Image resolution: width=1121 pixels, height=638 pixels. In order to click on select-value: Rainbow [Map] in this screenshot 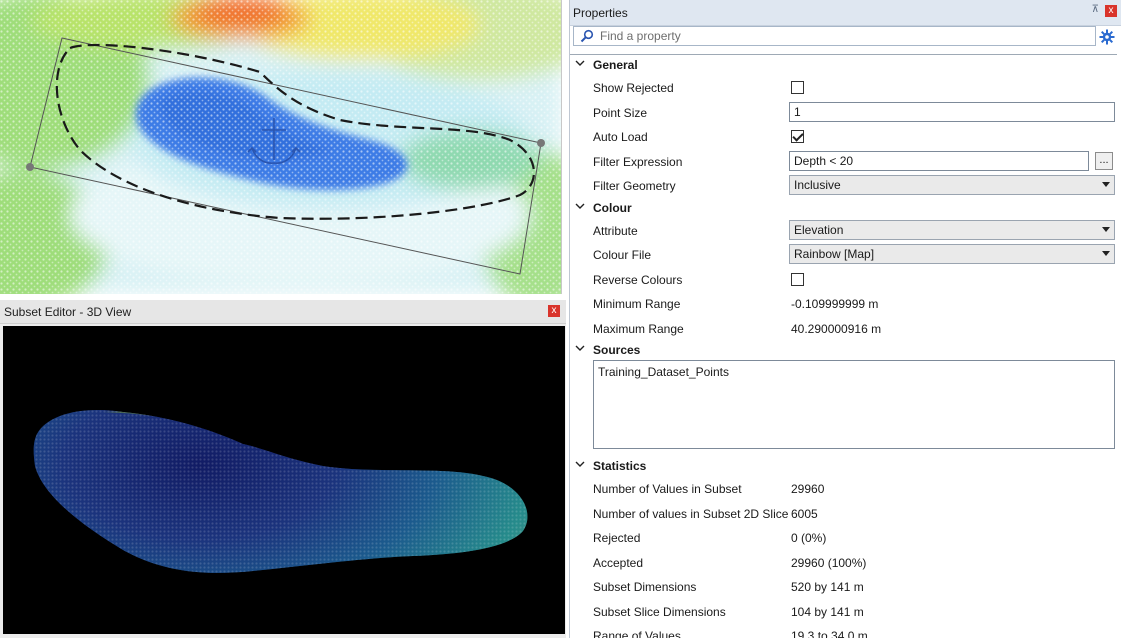, I will do `click(834, 254)`.